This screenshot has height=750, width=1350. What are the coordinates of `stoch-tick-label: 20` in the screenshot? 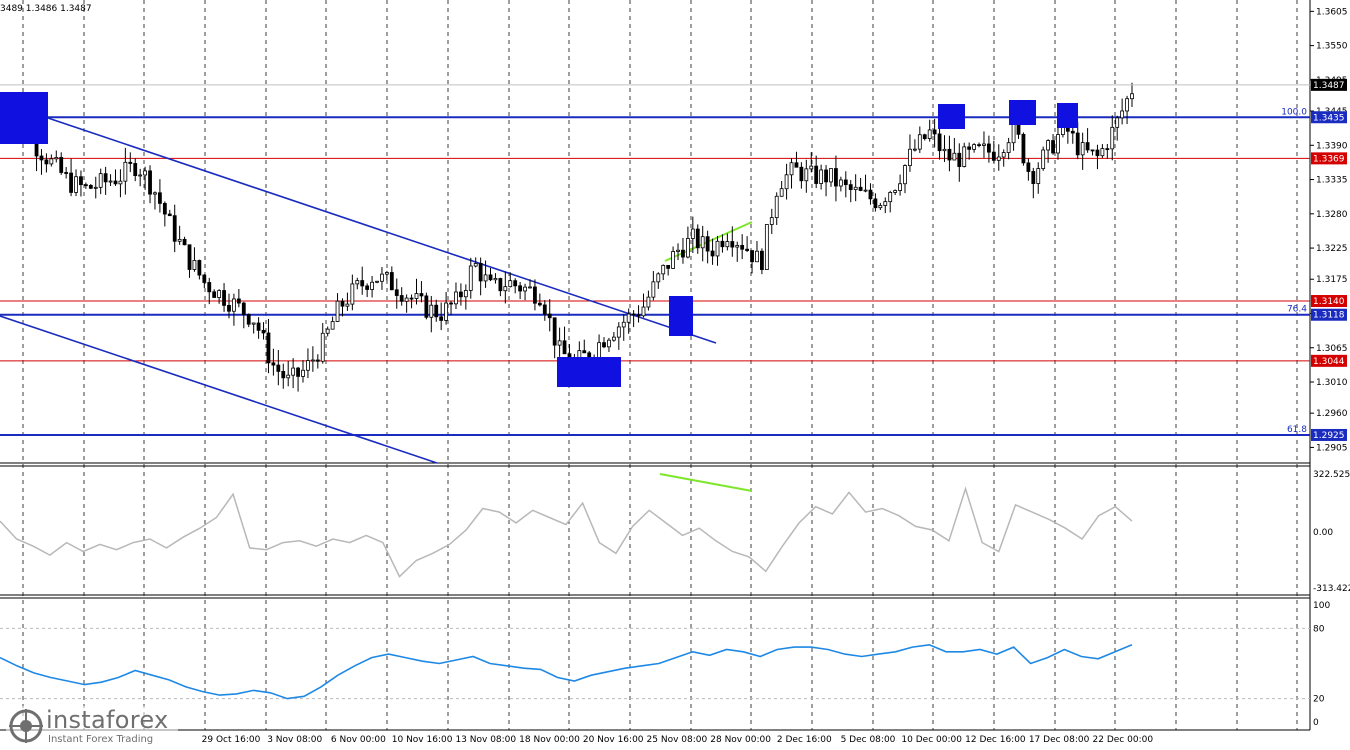 It's located at (1319, 700).